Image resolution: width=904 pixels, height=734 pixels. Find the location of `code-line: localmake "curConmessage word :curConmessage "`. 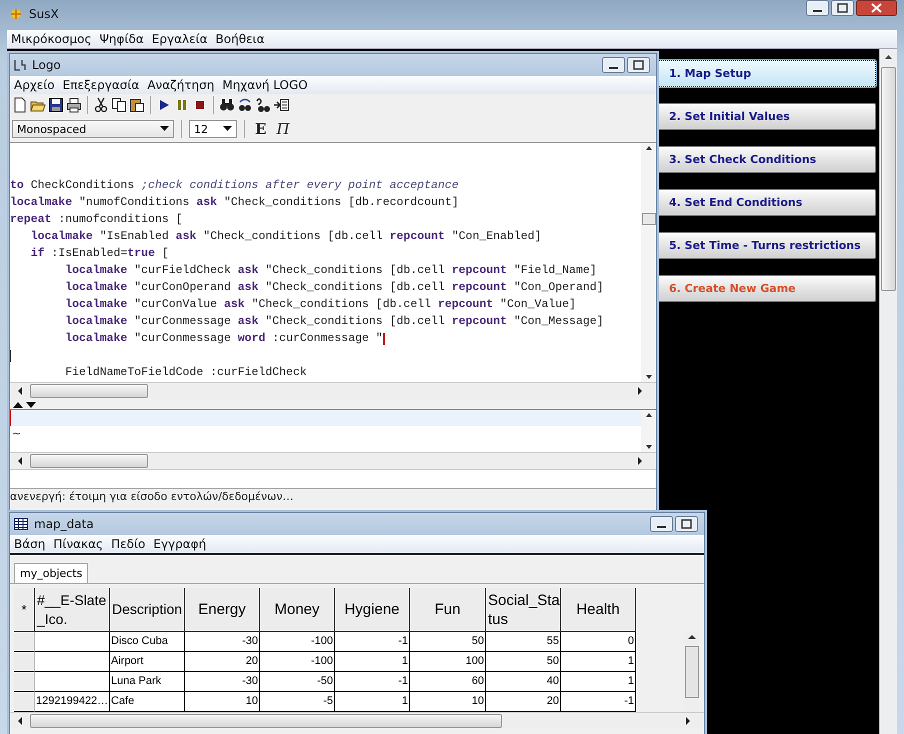

code-line: localmake "curConmessage word :curConmessage " is located at coordinates (223, 339).